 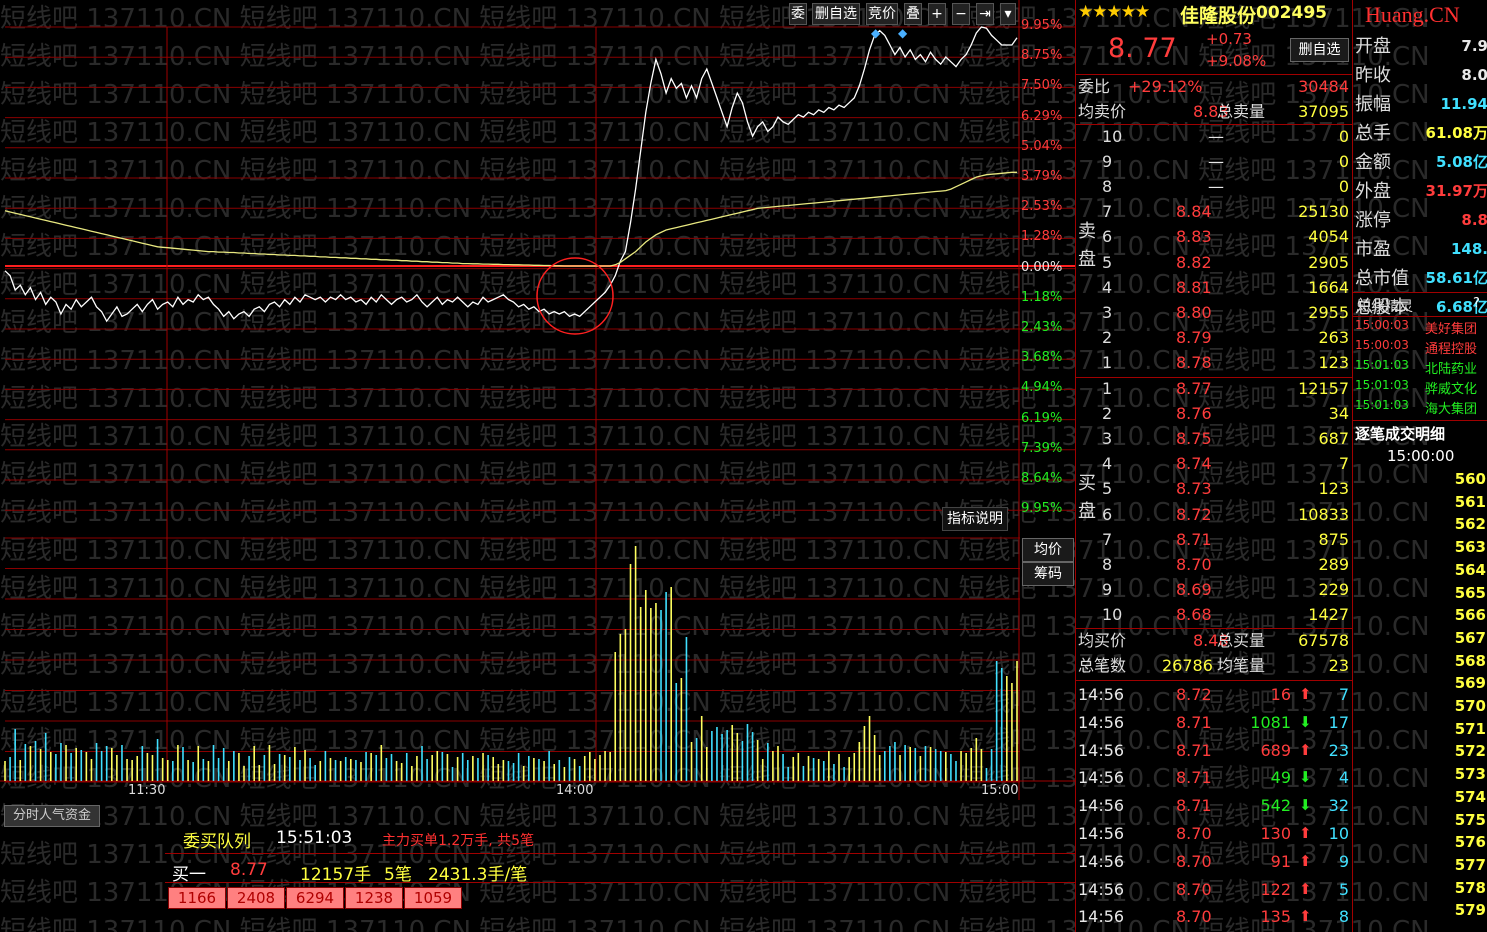 What do you see at coordinates (1042, 207) in the screenshot?
I see `pct-label: 2.53%` at bounding box center [1042, 207].